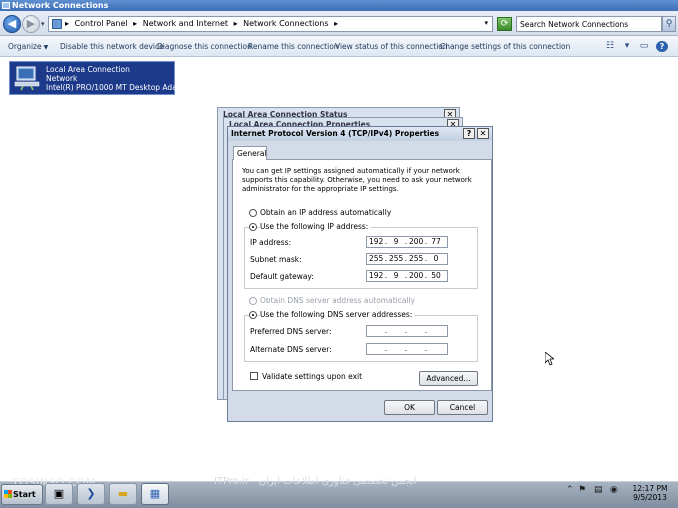 The height and width of the screenshot is (508, 678). What do you see at coordinates (669, 24) in the screenshot?
I see `search-icon: ⚲` at bounding box center [669, 24].